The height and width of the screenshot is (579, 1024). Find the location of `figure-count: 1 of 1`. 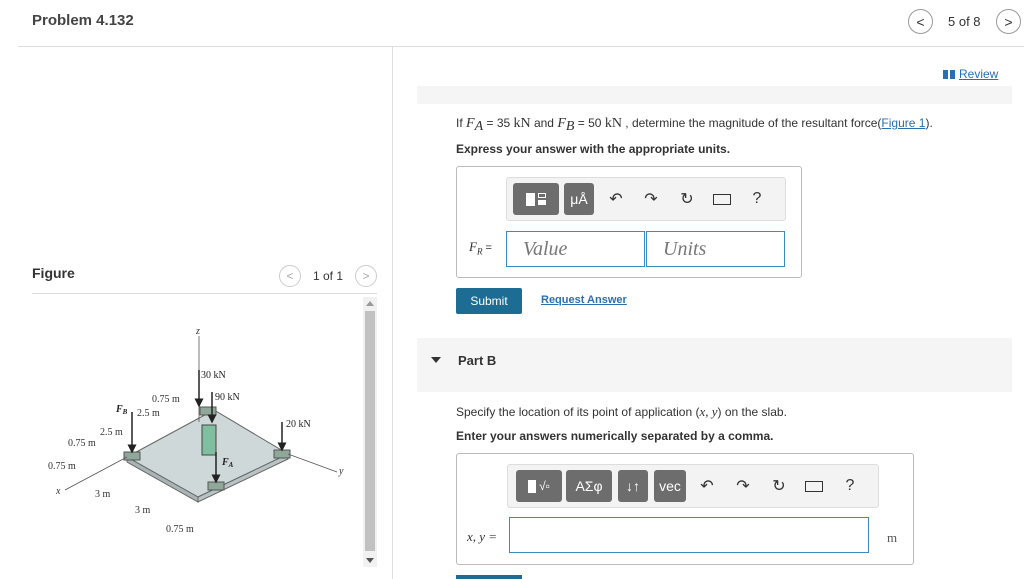

figure-count: 1 of 1 is located at coordinates (328, 276).